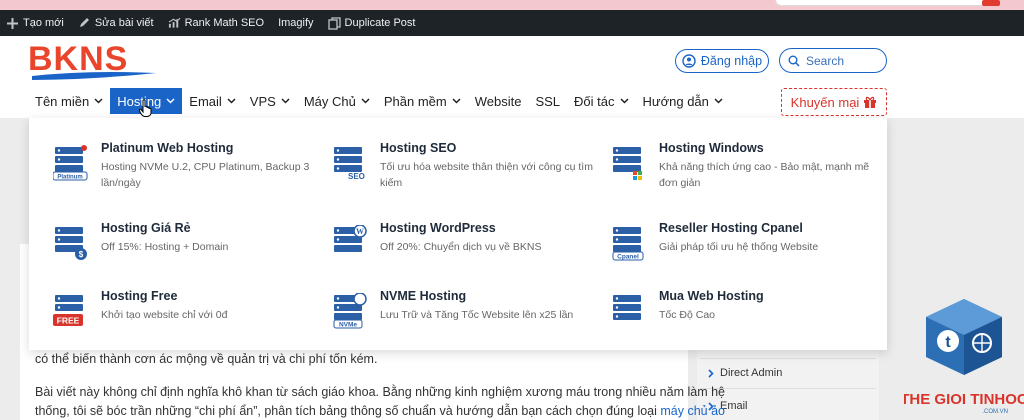 The height and width of the screenshot is (420, 1024). Describe the element at coordinates (675, 101) in the screenshot. I see `nav-label: Hướng dẫn` at that location.